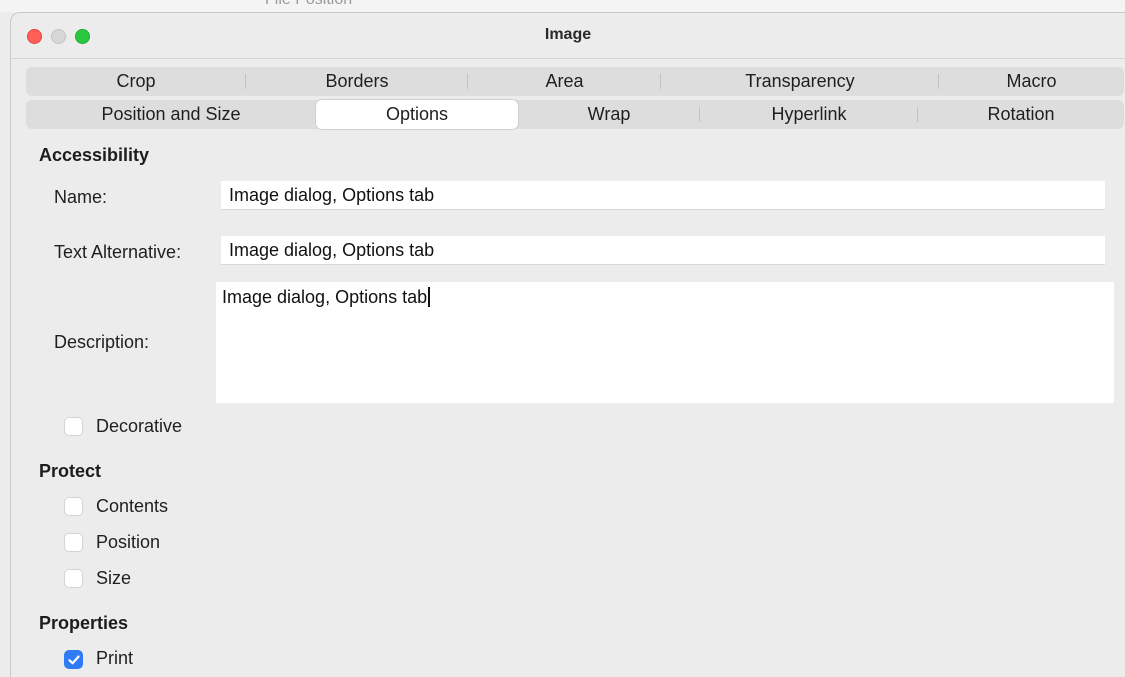  What do you see at coordinates (325, 297) in the screenshot?
I see `description-text: Image dialog, Options tab` at bounding box center [325, 297].